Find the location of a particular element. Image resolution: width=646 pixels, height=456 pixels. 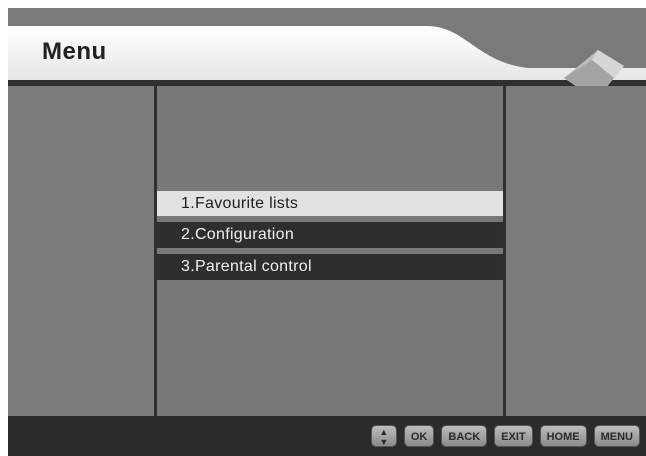

page-title: Menu is located at coordinates (74, 51).